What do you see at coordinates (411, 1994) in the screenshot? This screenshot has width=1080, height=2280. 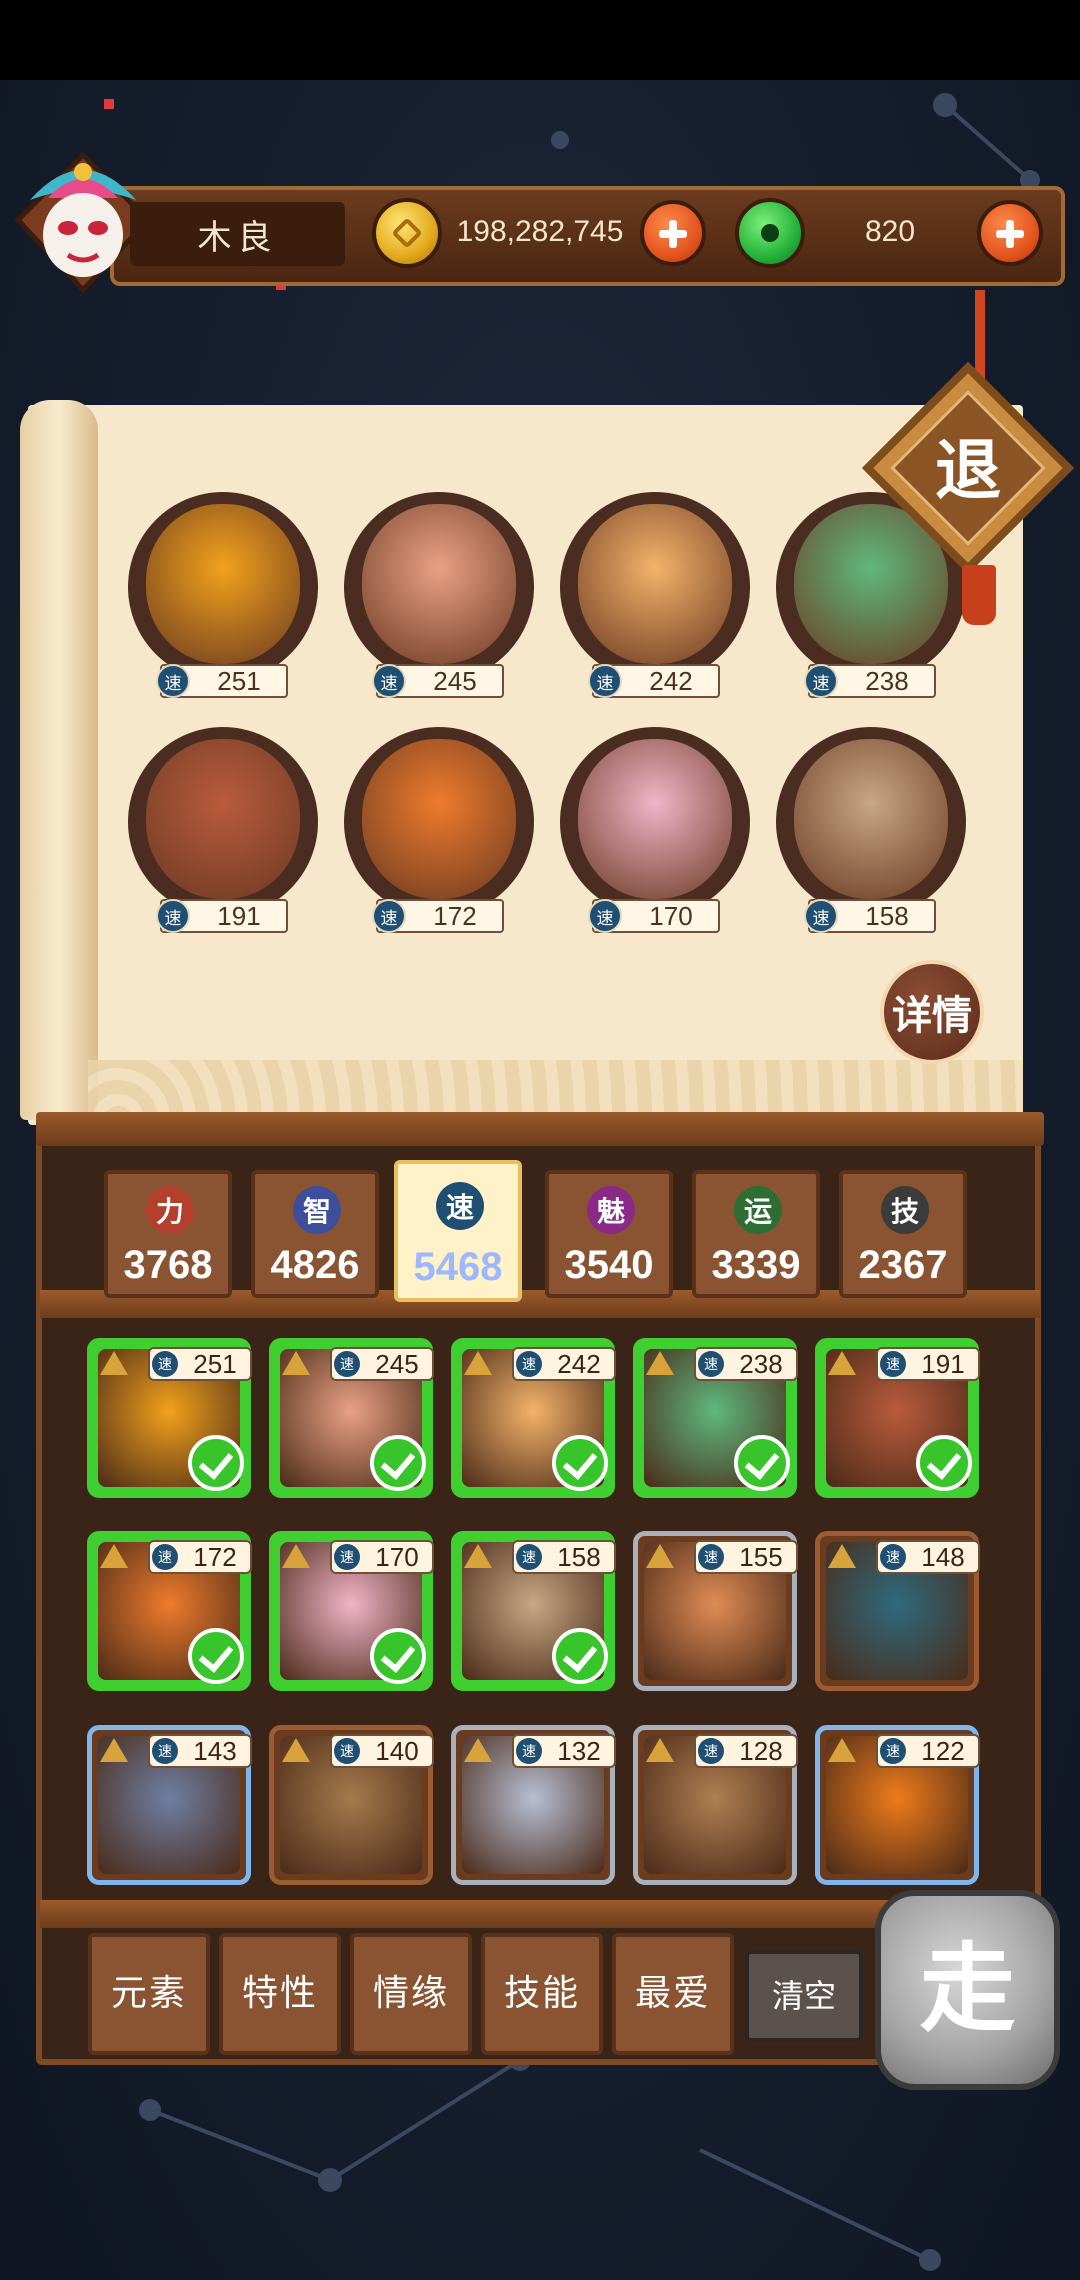 I see `filter-button: 情缘` at bounding box center [411, 1994].